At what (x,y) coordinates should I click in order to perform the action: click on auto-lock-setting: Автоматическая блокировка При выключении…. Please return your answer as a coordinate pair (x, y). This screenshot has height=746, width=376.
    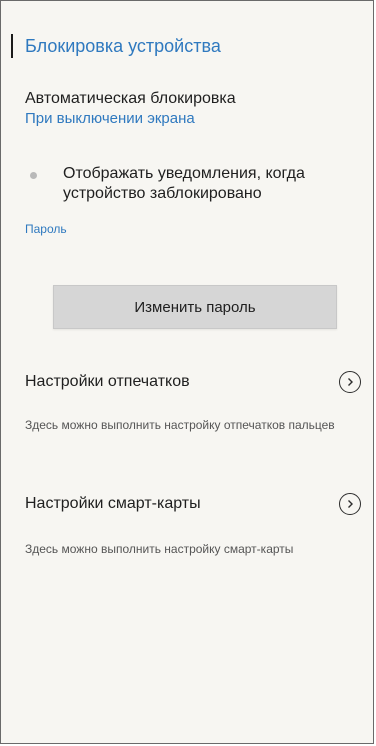
    Looking at the image, I should click on (195, 109).